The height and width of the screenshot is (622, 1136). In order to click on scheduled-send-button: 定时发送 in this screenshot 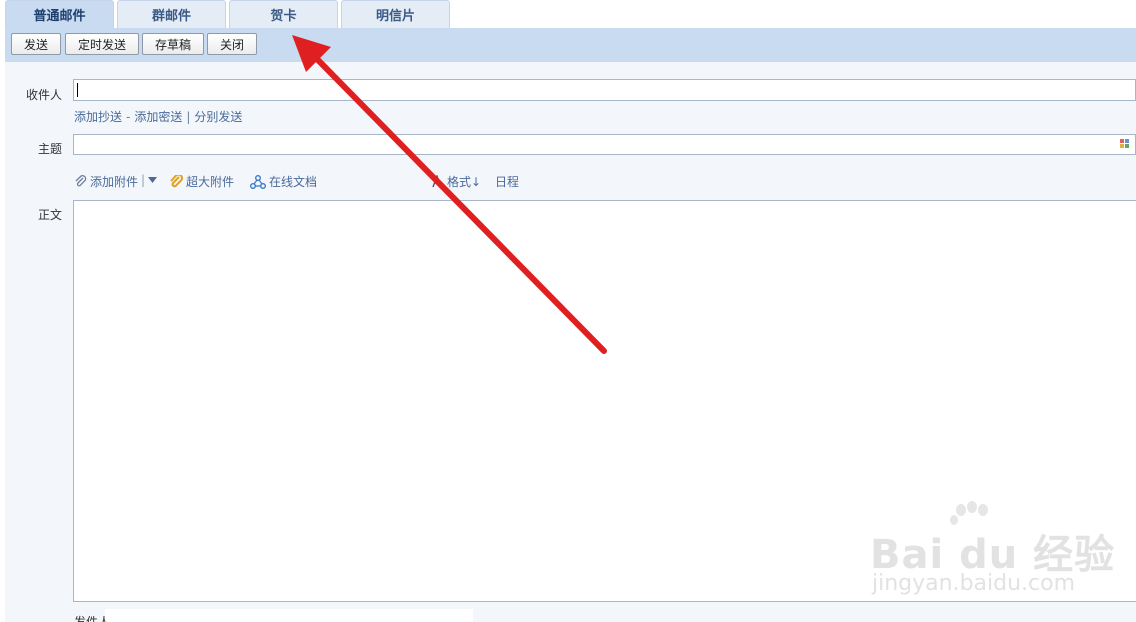, I will do `click(102, 44)`.